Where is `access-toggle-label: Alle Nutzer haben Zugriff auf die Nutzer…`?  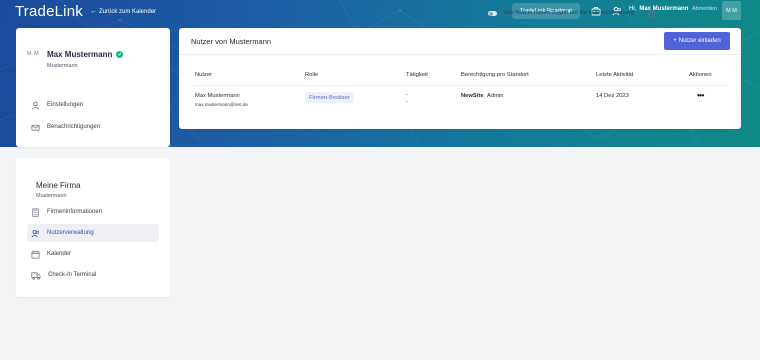
access-toggle-label: Alle Nutzer haben Zugriff auf die Nutzer… is located at coordinates (569, 13).